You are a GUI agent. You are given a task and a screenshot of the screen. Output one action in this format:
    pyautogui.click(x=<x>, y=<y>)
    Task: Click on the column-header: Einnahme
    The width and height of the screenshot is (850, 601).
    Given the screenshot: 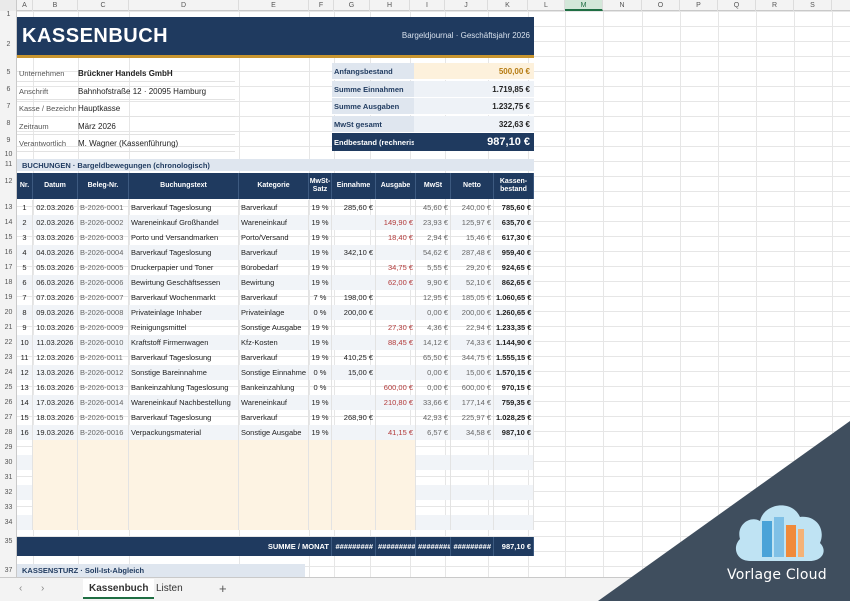 What is the action you would take?
    pyautogui.click(x=354, y=186)
    